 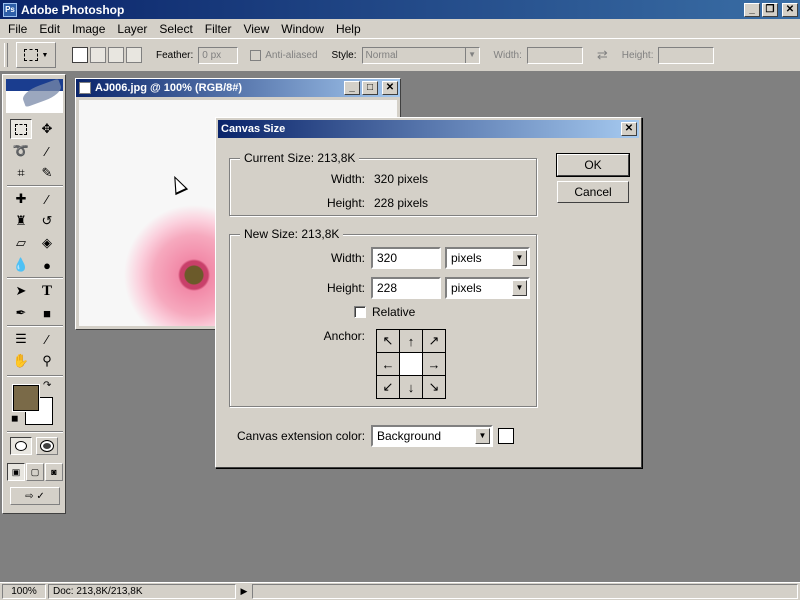 What do you see at coordinates (132, 29) in the screenshot?
I see `menu-layer: Layer` at bounding box center [132, 29].